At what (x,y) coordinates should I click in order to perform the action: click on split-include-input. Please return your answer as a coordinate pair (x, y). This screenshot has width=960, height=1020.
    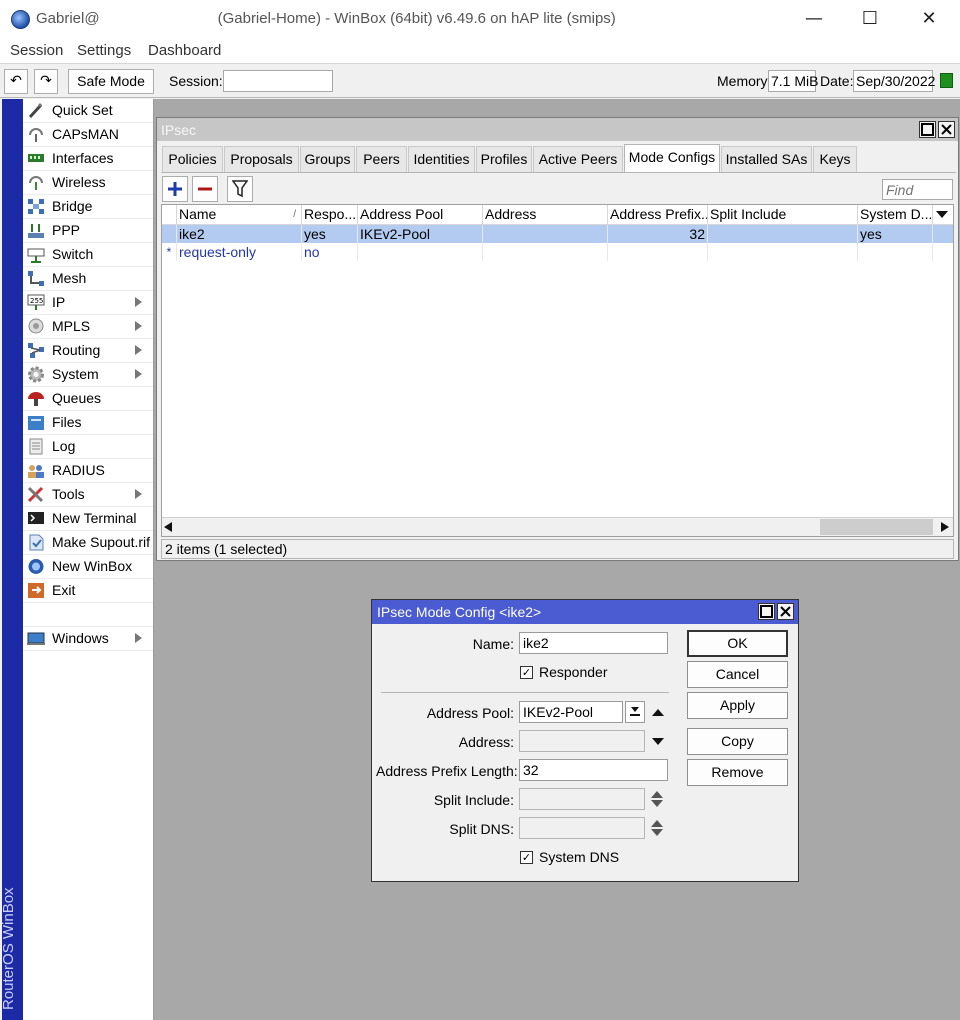
    Looking at the image, I should click on (582, 799).